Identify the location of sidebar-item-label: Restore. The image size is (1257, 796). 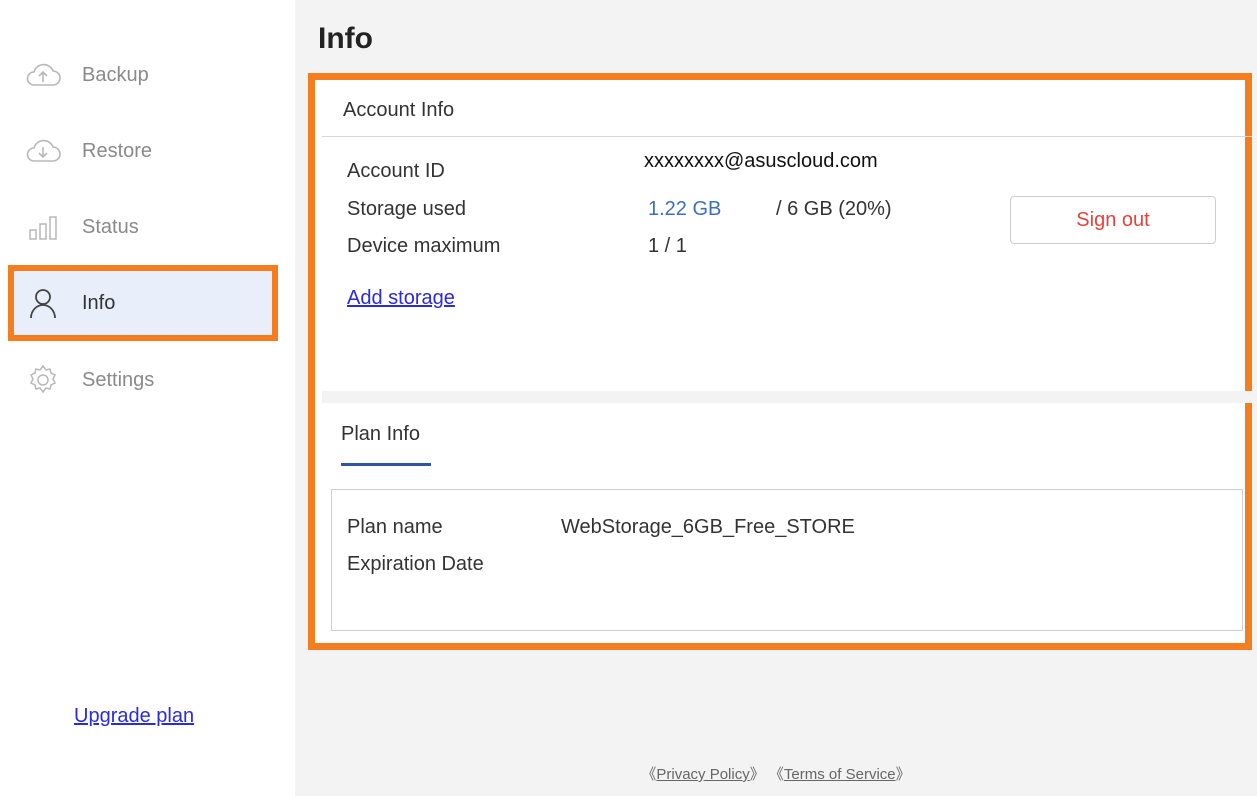
(117, 150).